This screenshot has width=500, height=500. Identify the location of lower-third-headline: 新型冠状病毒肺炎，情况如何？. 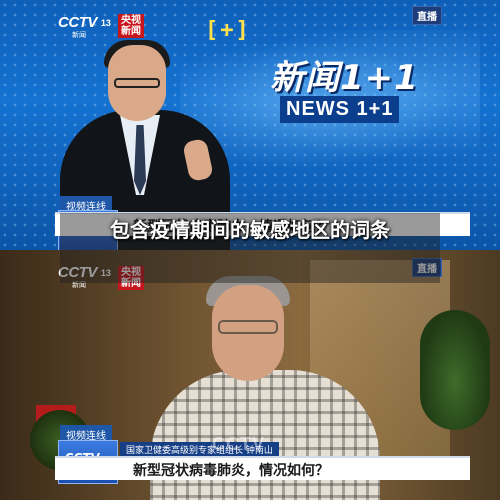
(231, 471).